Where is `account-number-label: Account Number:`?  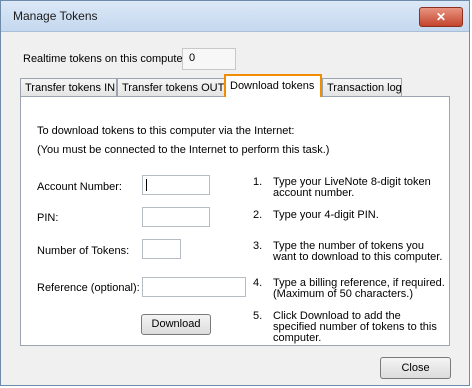 account-number-label: Account Number: is located at coordinates (79, 187).